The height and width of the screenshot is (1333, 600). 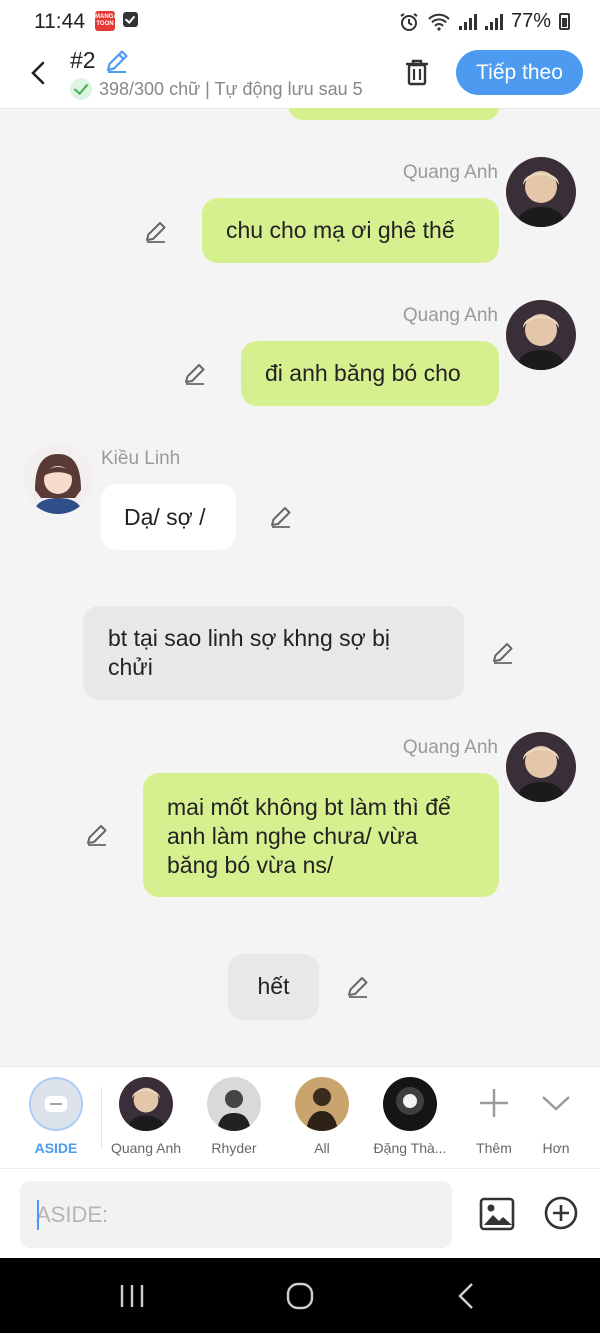 I want to click on back-arrow-icon, so click(x=39, y=73).